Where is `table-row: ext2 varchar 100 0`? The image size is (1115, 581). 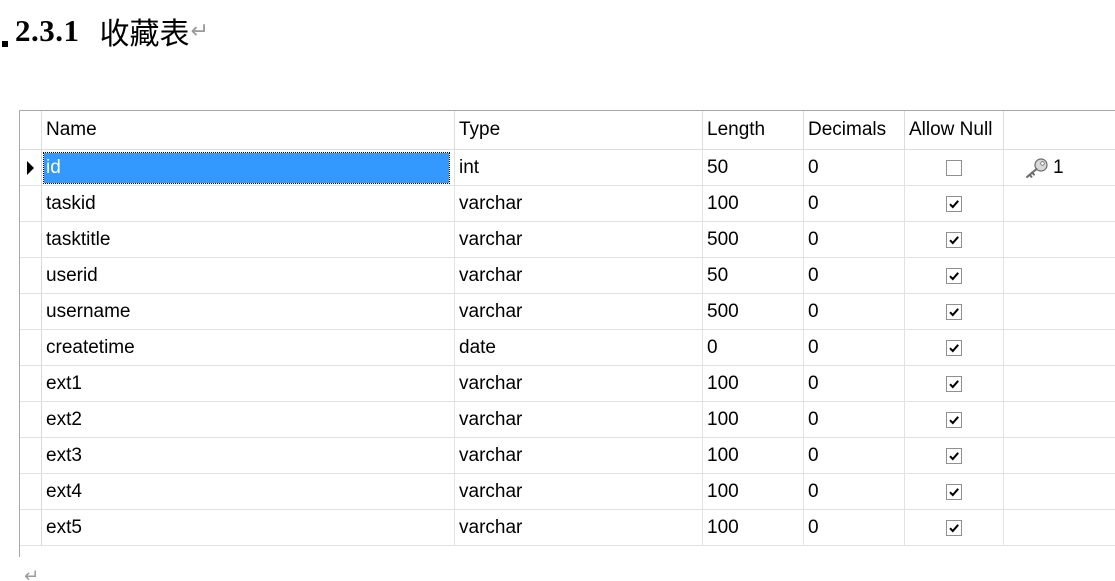
table-row: ext2 varchar 100 0 is located at coordinates (567, 420).